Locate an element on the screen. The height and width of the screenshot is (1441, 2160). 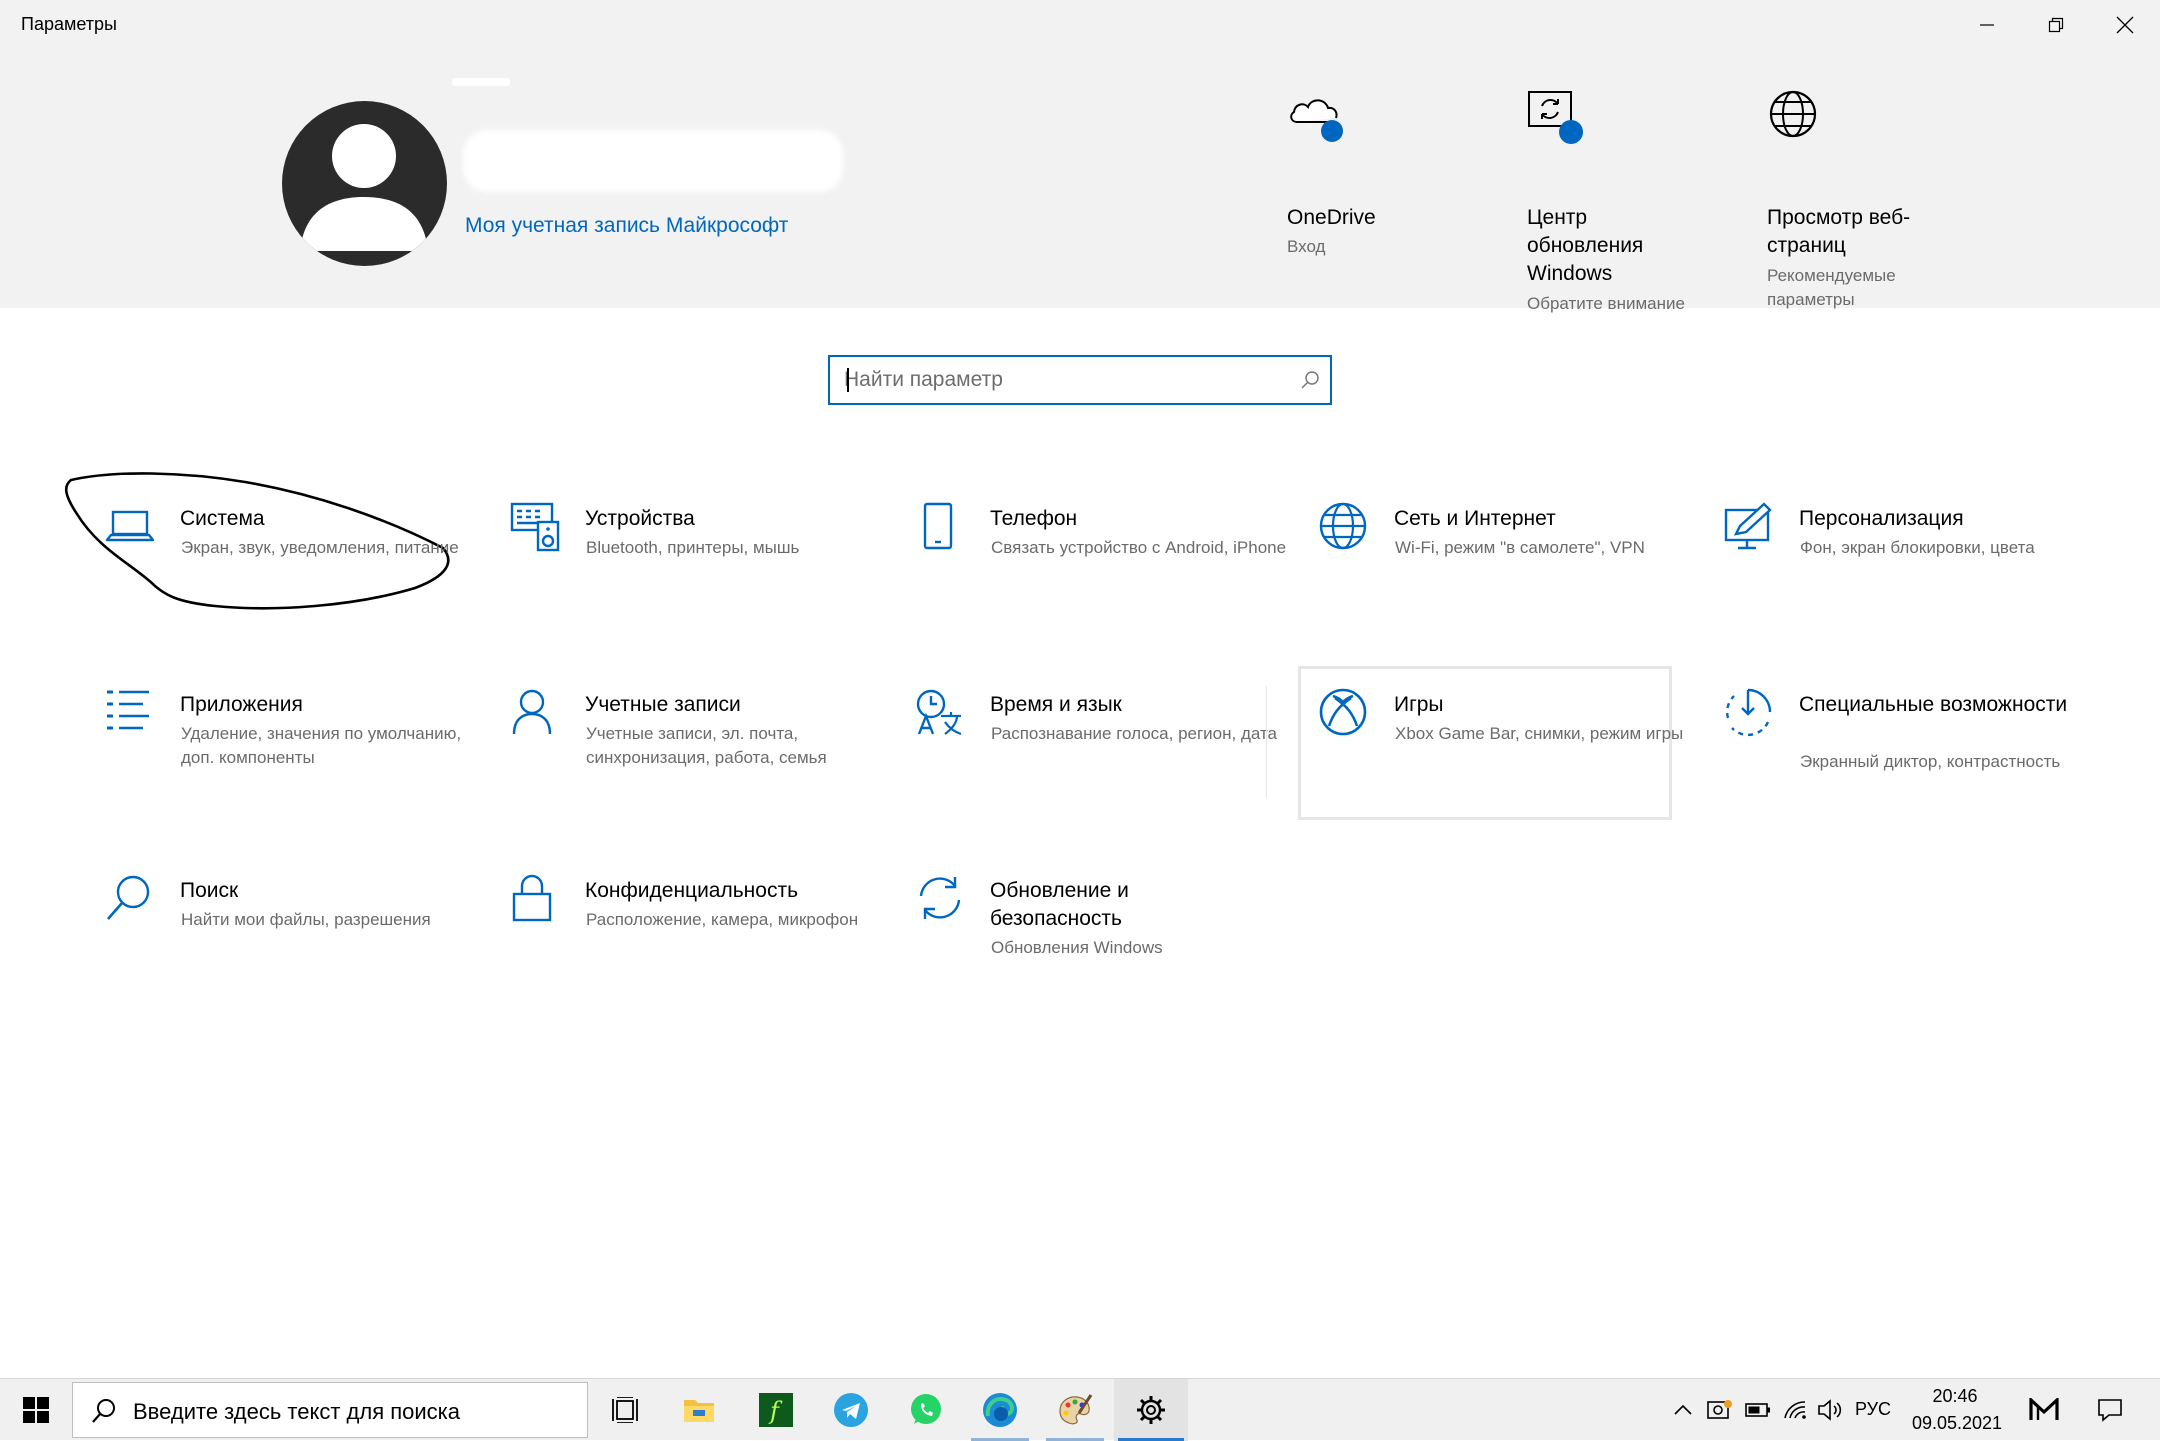
restore-button is located at coordinates (2055, 25).